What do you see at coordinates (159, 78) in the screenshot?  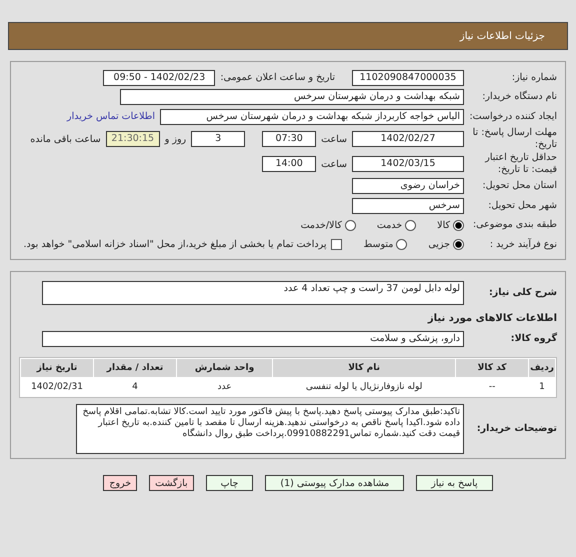 I see `announce-date-field: 1402/02/23 - 09:50` at bounding box center [159, 78].